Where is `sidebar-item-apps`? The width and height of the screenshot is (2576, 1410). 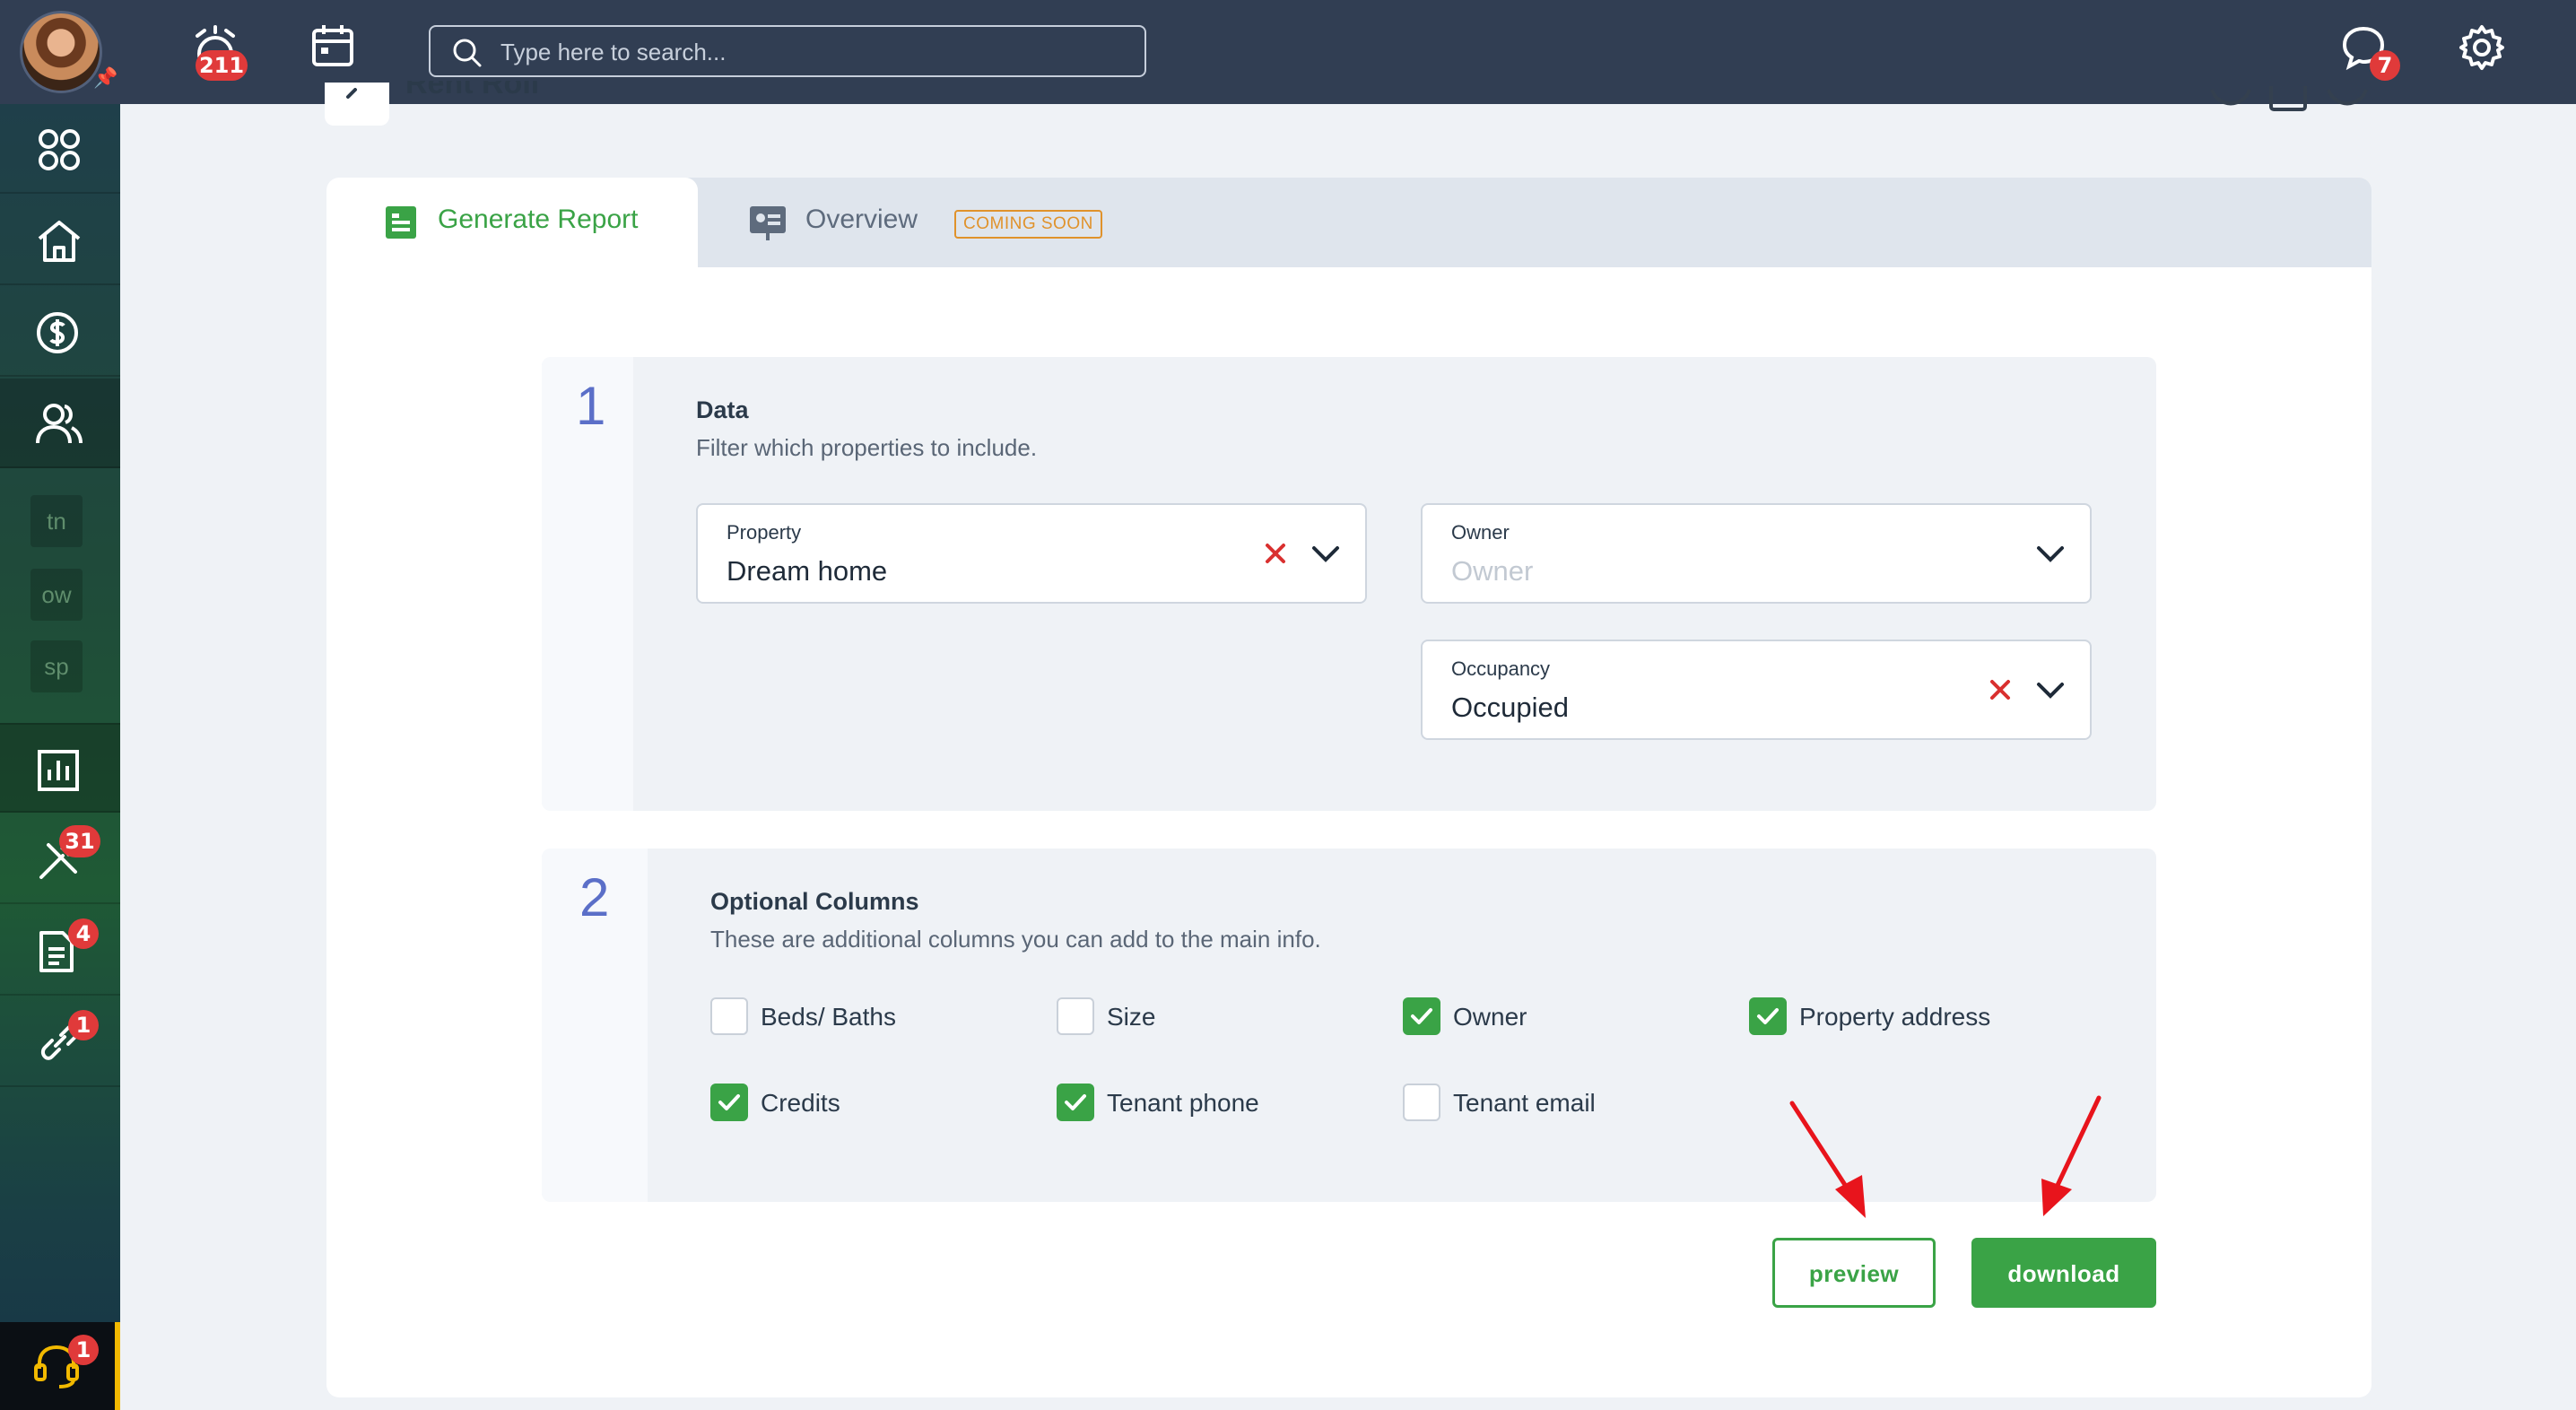 sidebar-item-apps is located at coordinates (60, 149).